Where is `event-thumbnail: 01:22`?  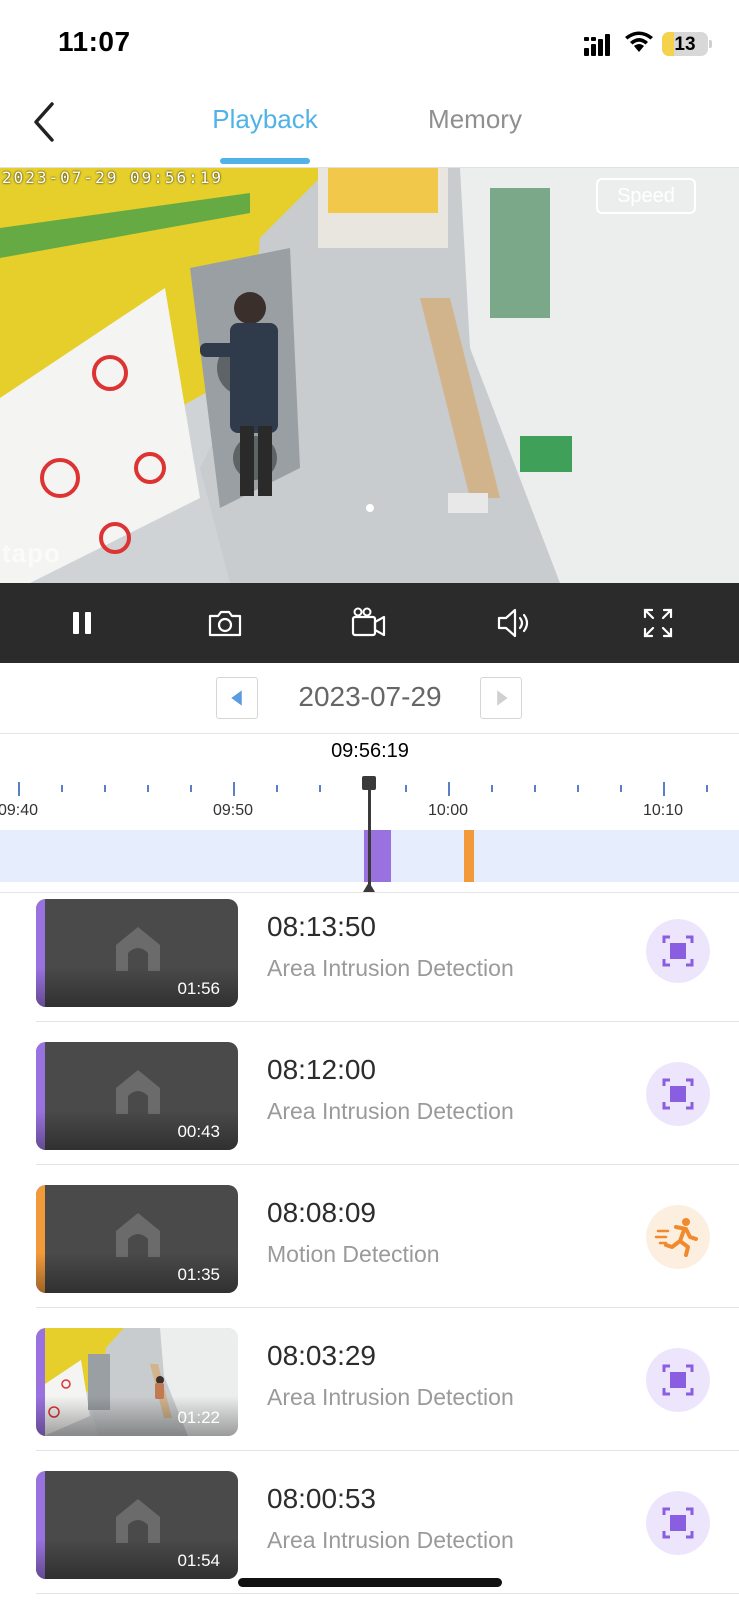
event-thumbnail: 01:22 is located at coordinates (137, 1382).